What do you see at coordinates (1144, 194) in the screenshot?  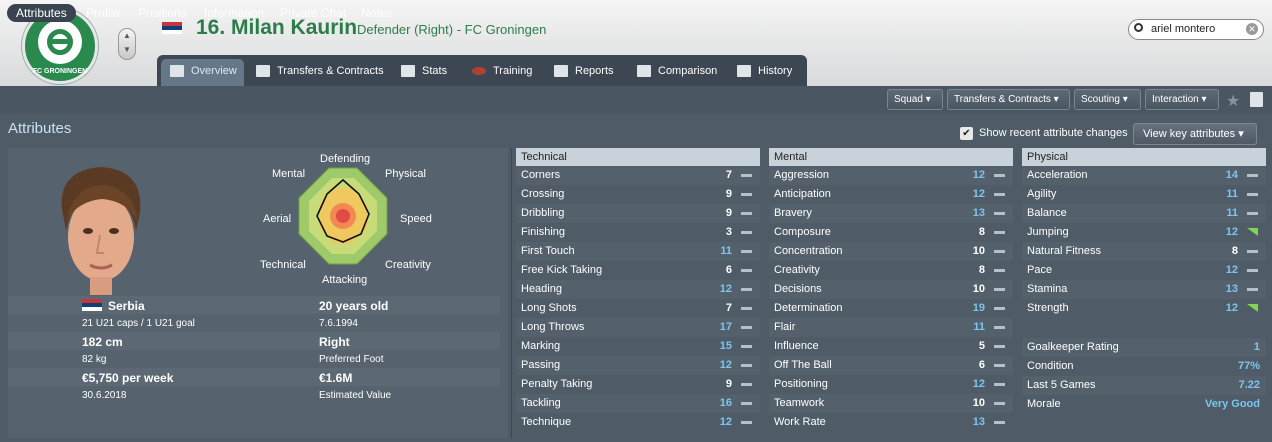 I see `attribute-row: Agility 11` at bounding box center [1144, 194].